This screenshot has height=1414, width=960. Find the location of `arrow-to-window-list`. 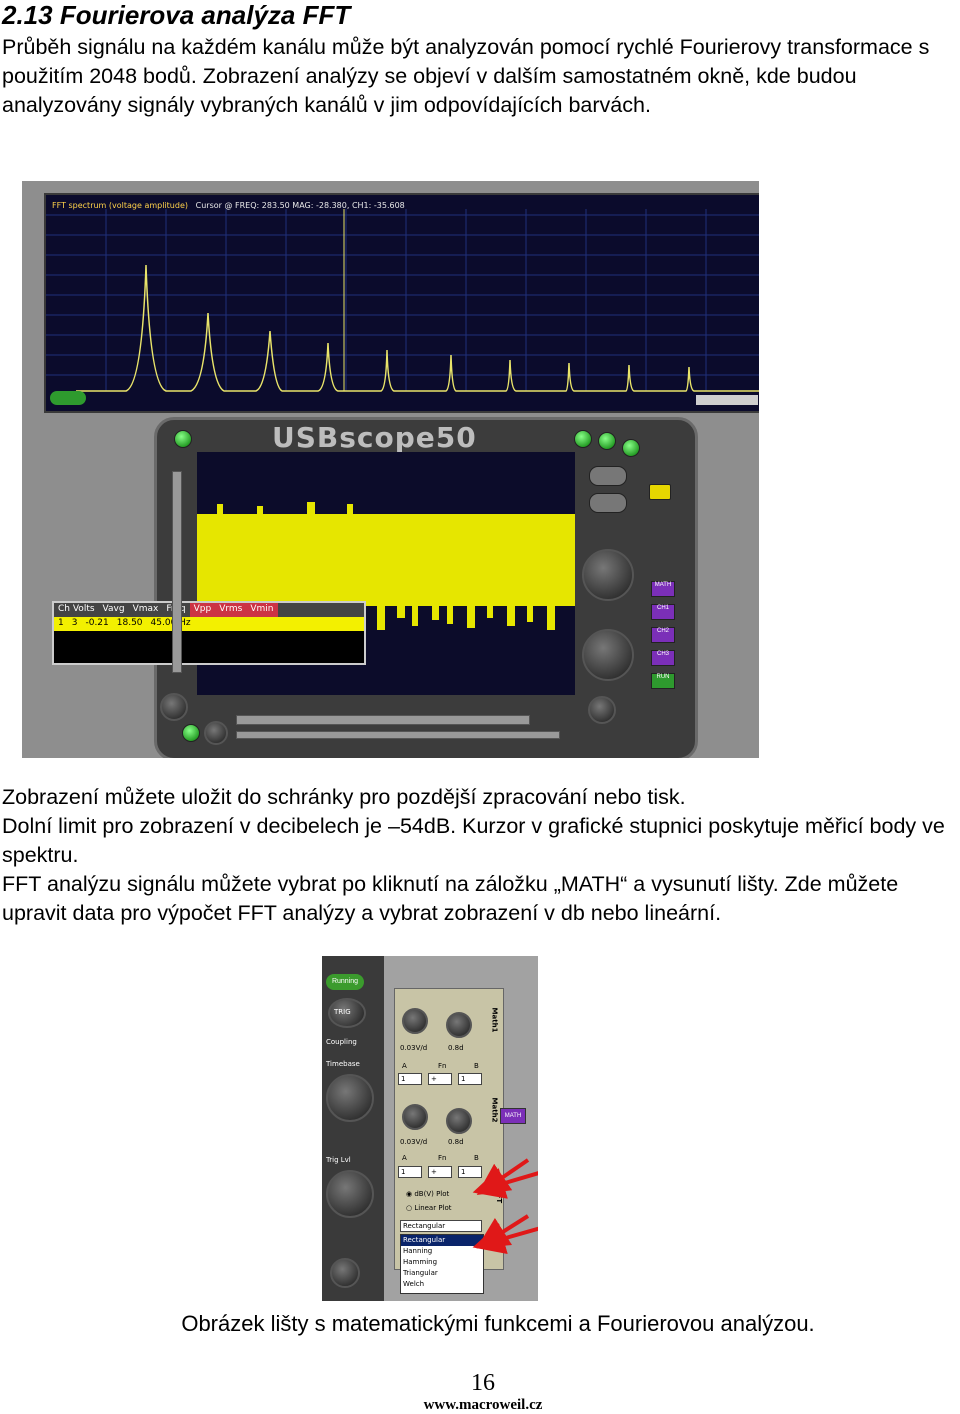

arrow-to-window-list is located at coordinates (505, 1239).